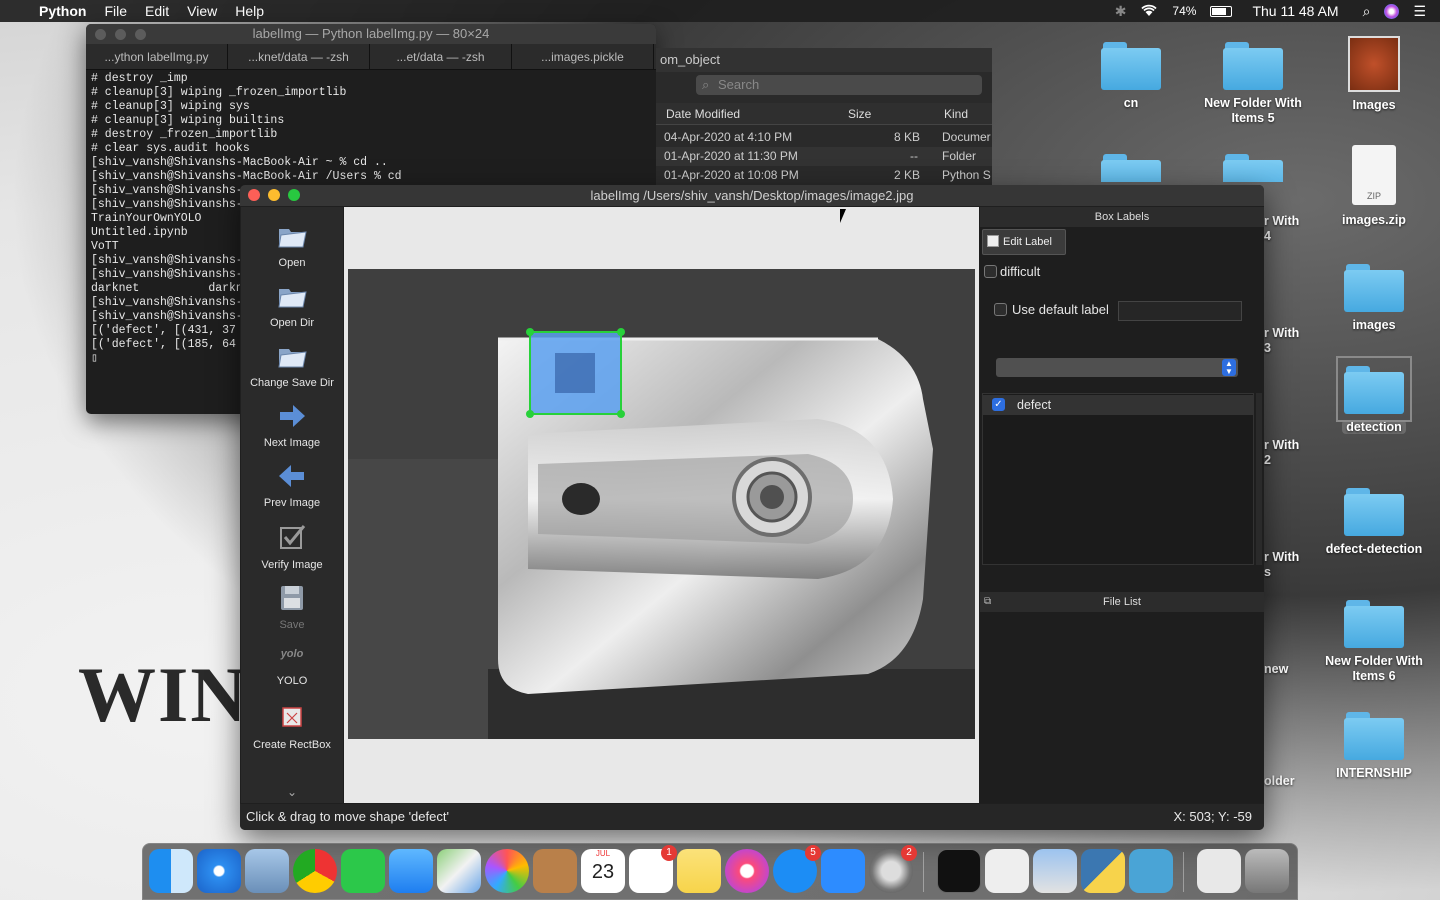  I want to click on terminal-titlebar: labelImg — Python labelImg.py — 80×24, so click(371, 34).